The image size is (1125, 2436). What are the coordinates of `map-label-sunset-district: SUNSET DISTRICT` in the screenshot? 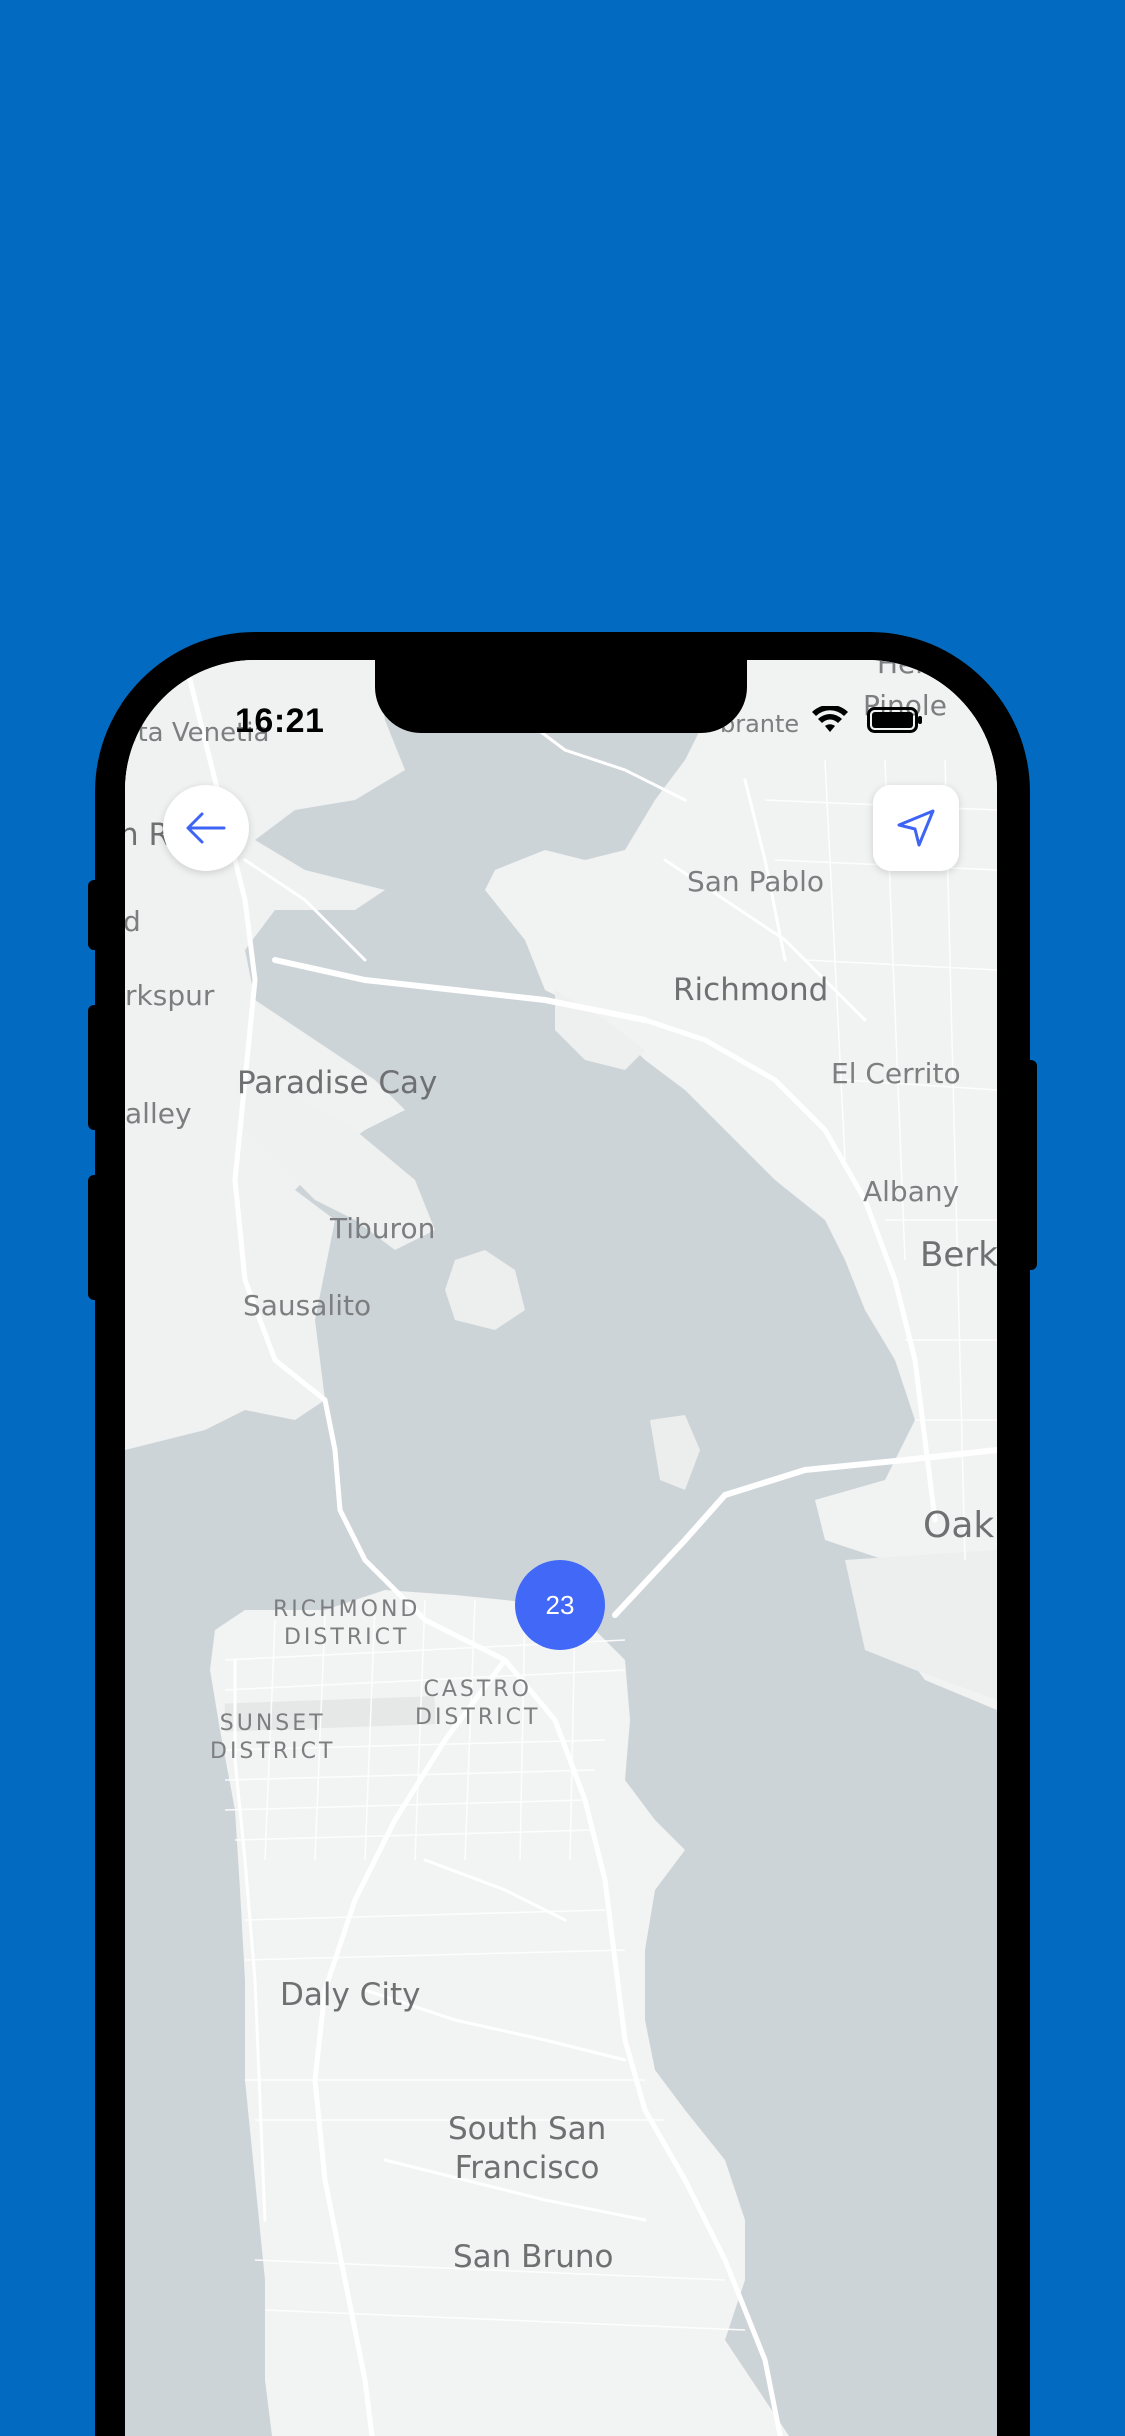 It's located at (273, 1737).